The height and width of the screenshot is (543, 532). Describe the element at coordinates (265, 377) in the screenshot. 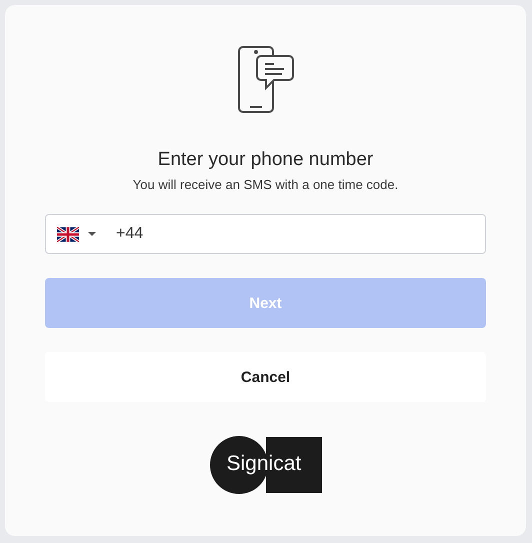

I see `cancel-button: Cancel` at that location.